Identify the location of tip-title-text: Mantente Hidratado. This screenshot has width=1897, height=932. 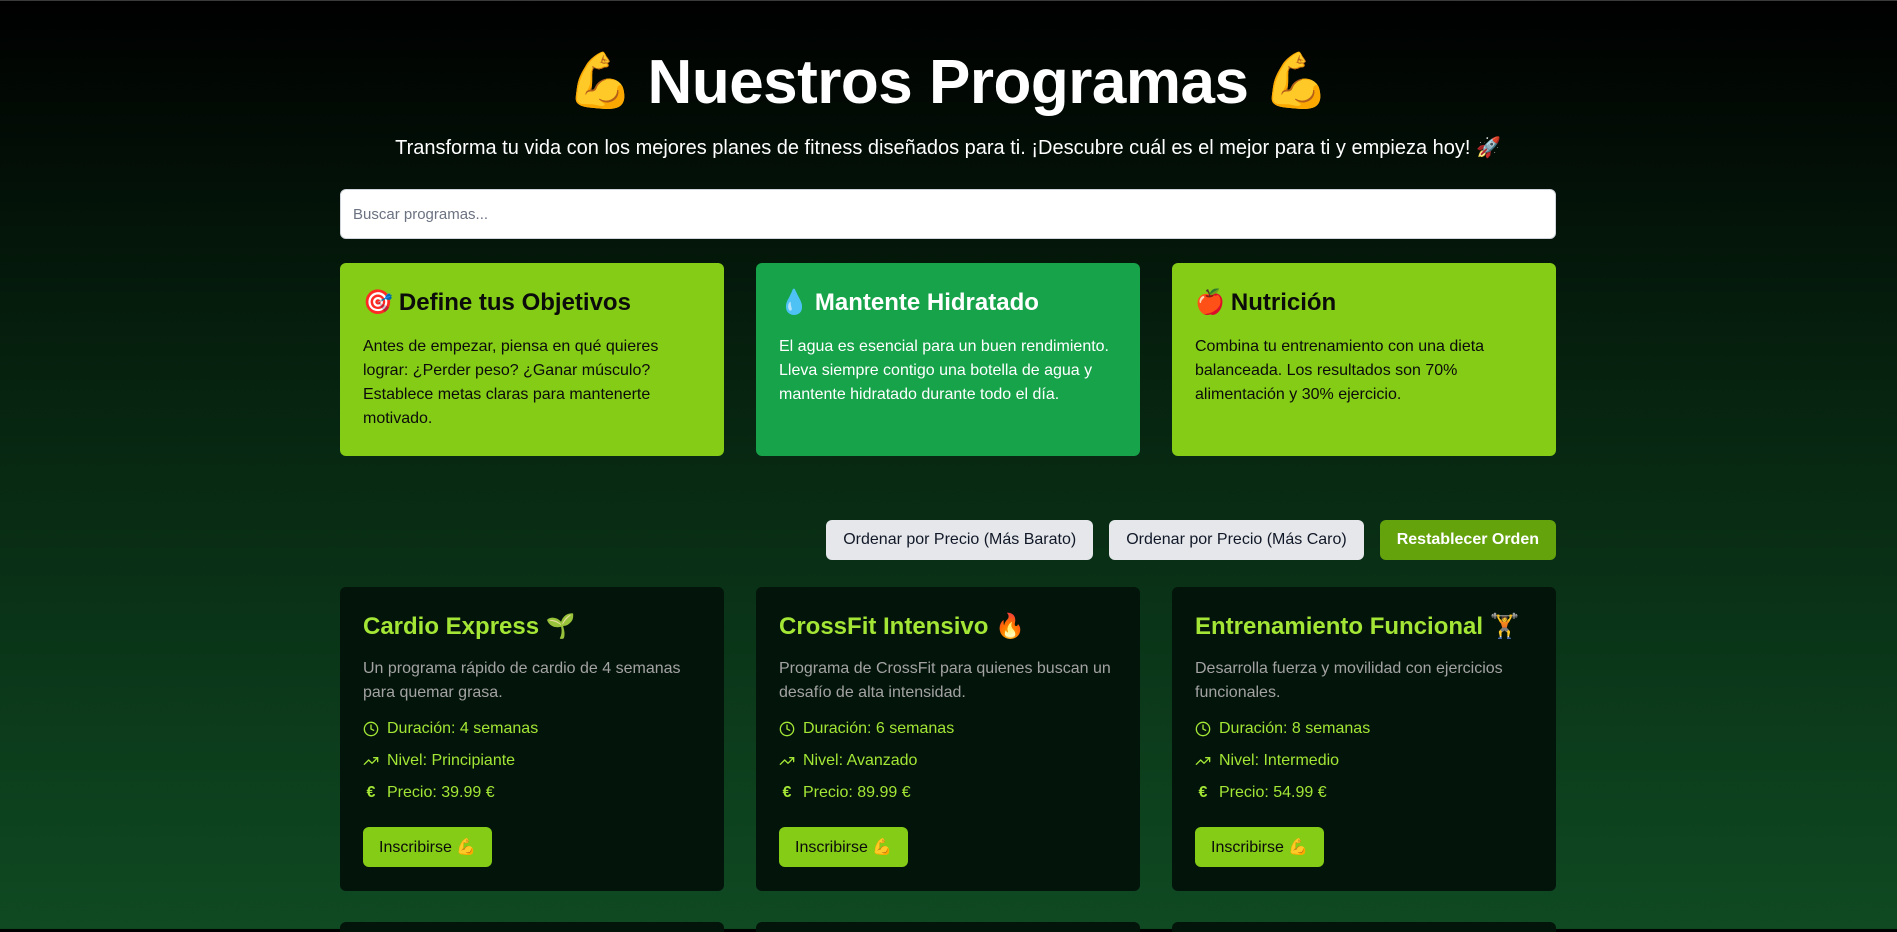
(926, 302).